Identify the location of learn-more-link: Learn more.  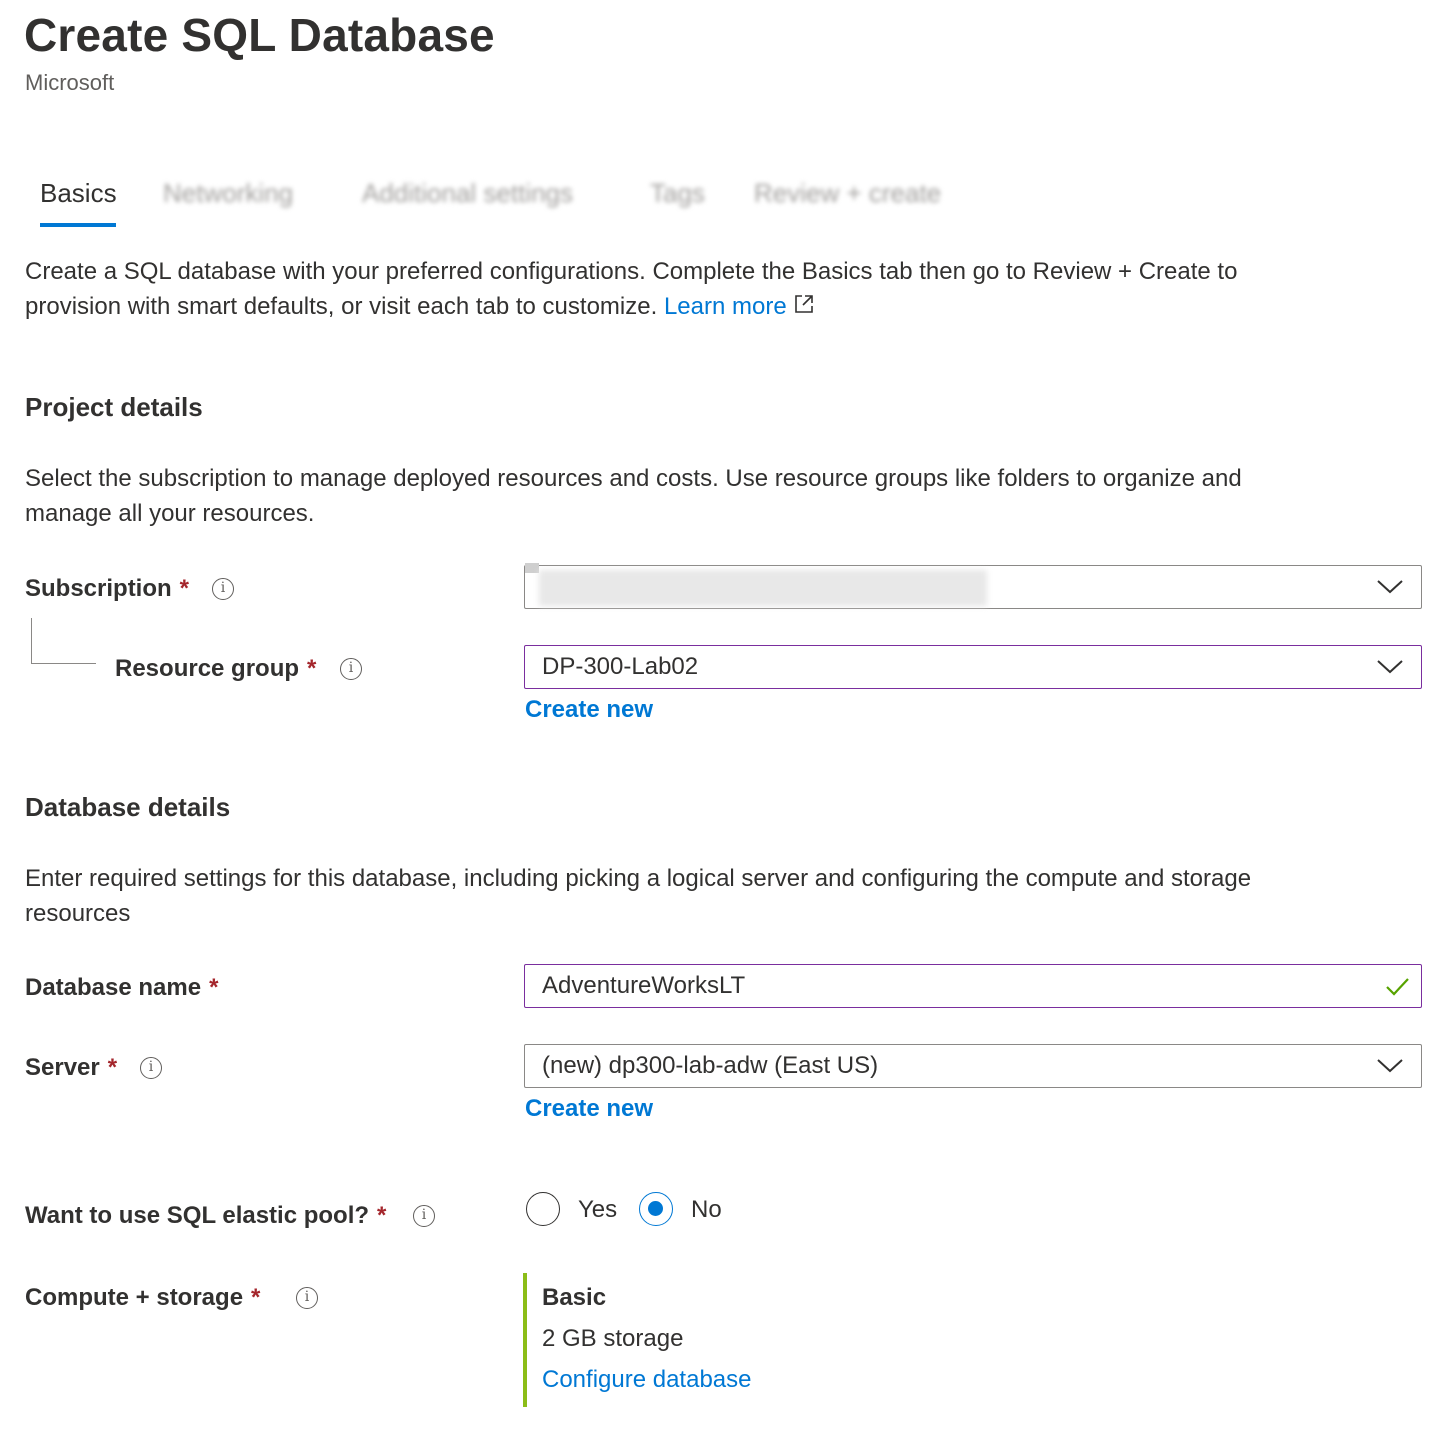
(725, 306).